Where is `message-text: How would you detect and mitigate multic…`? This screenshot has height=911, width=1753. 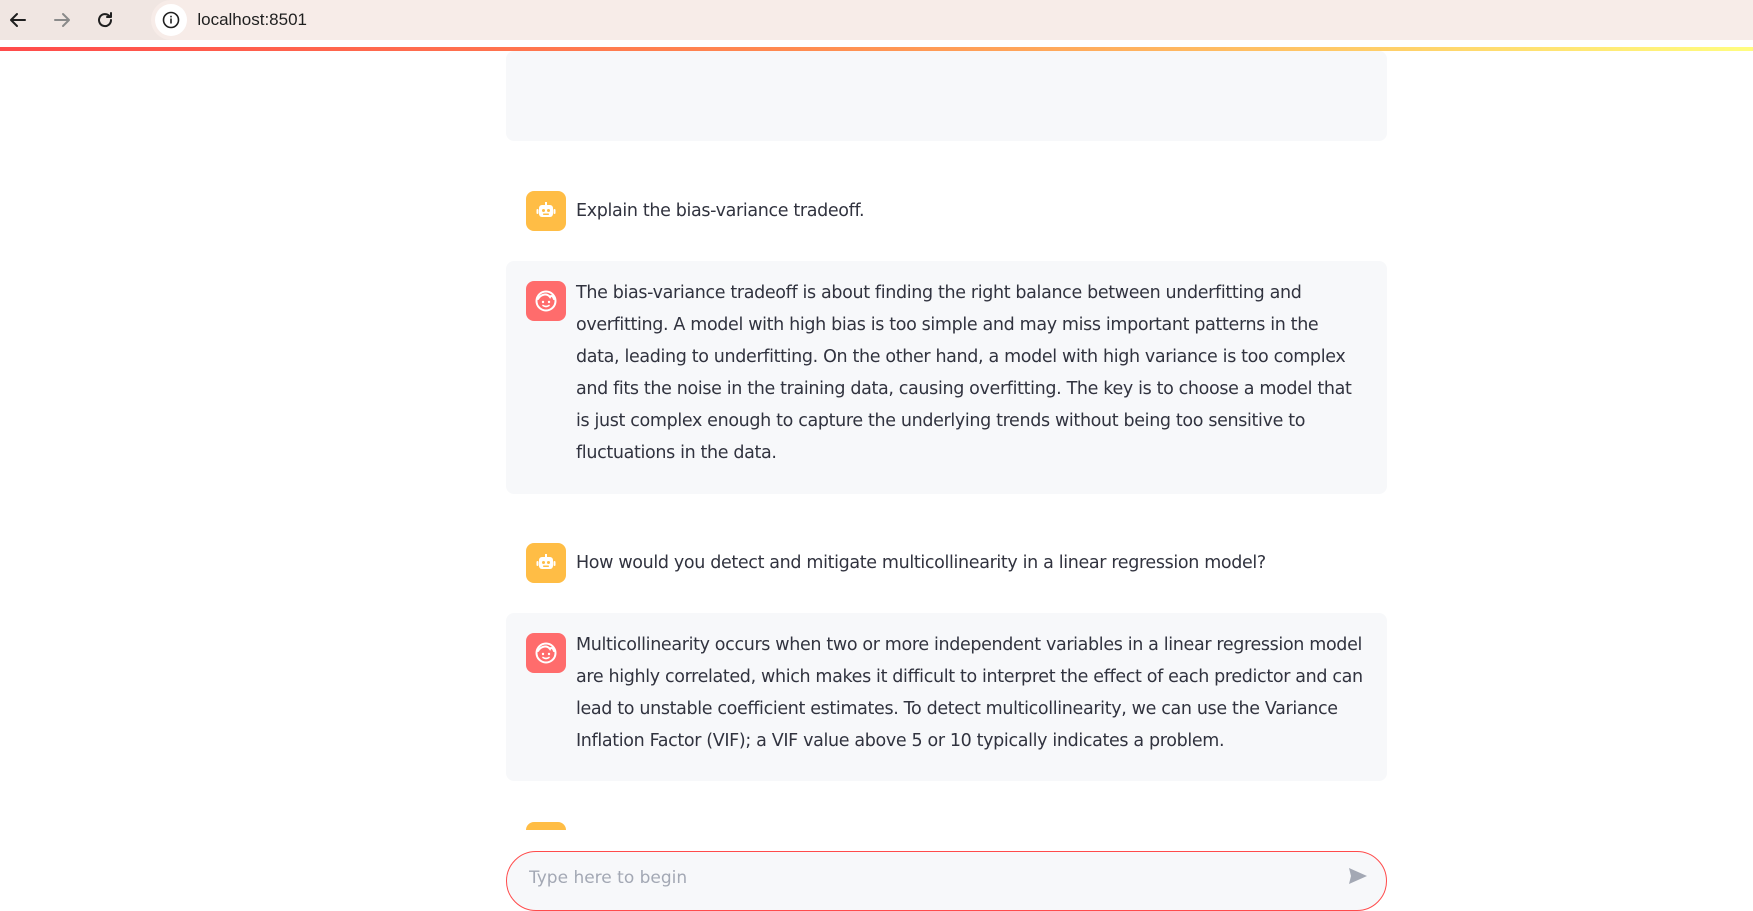
message-text: How would you detect and mitigate multic… is located at coordinates (921, 563).